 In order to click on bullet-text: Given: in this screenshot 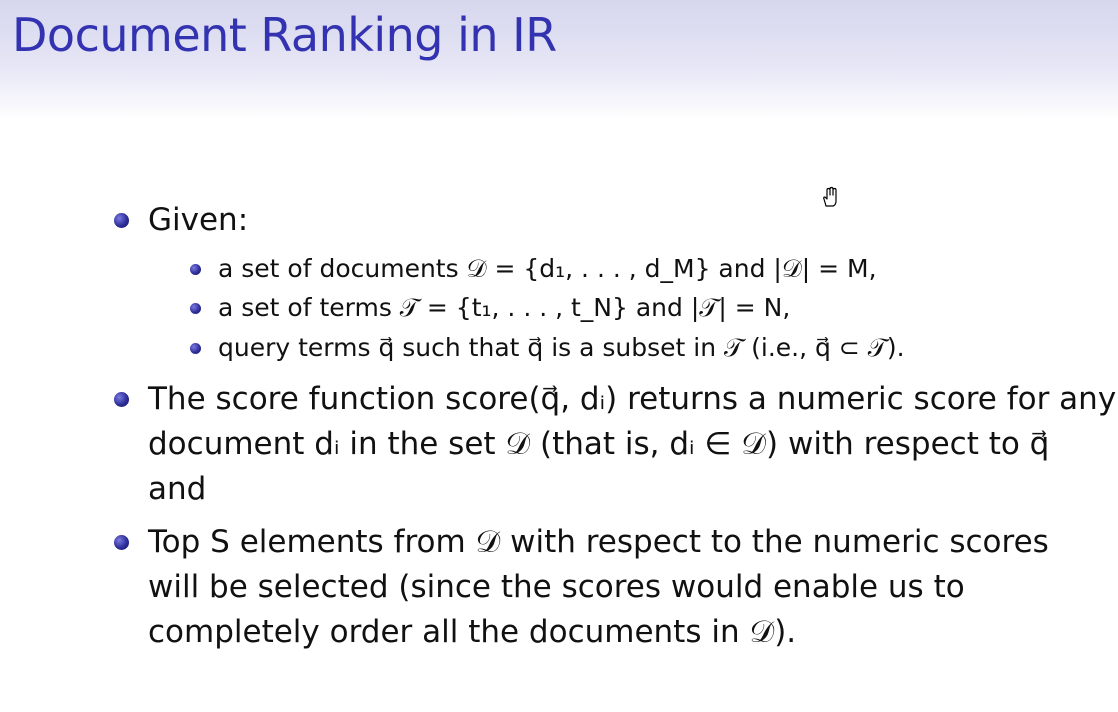, I will do `click(198, 220)`.